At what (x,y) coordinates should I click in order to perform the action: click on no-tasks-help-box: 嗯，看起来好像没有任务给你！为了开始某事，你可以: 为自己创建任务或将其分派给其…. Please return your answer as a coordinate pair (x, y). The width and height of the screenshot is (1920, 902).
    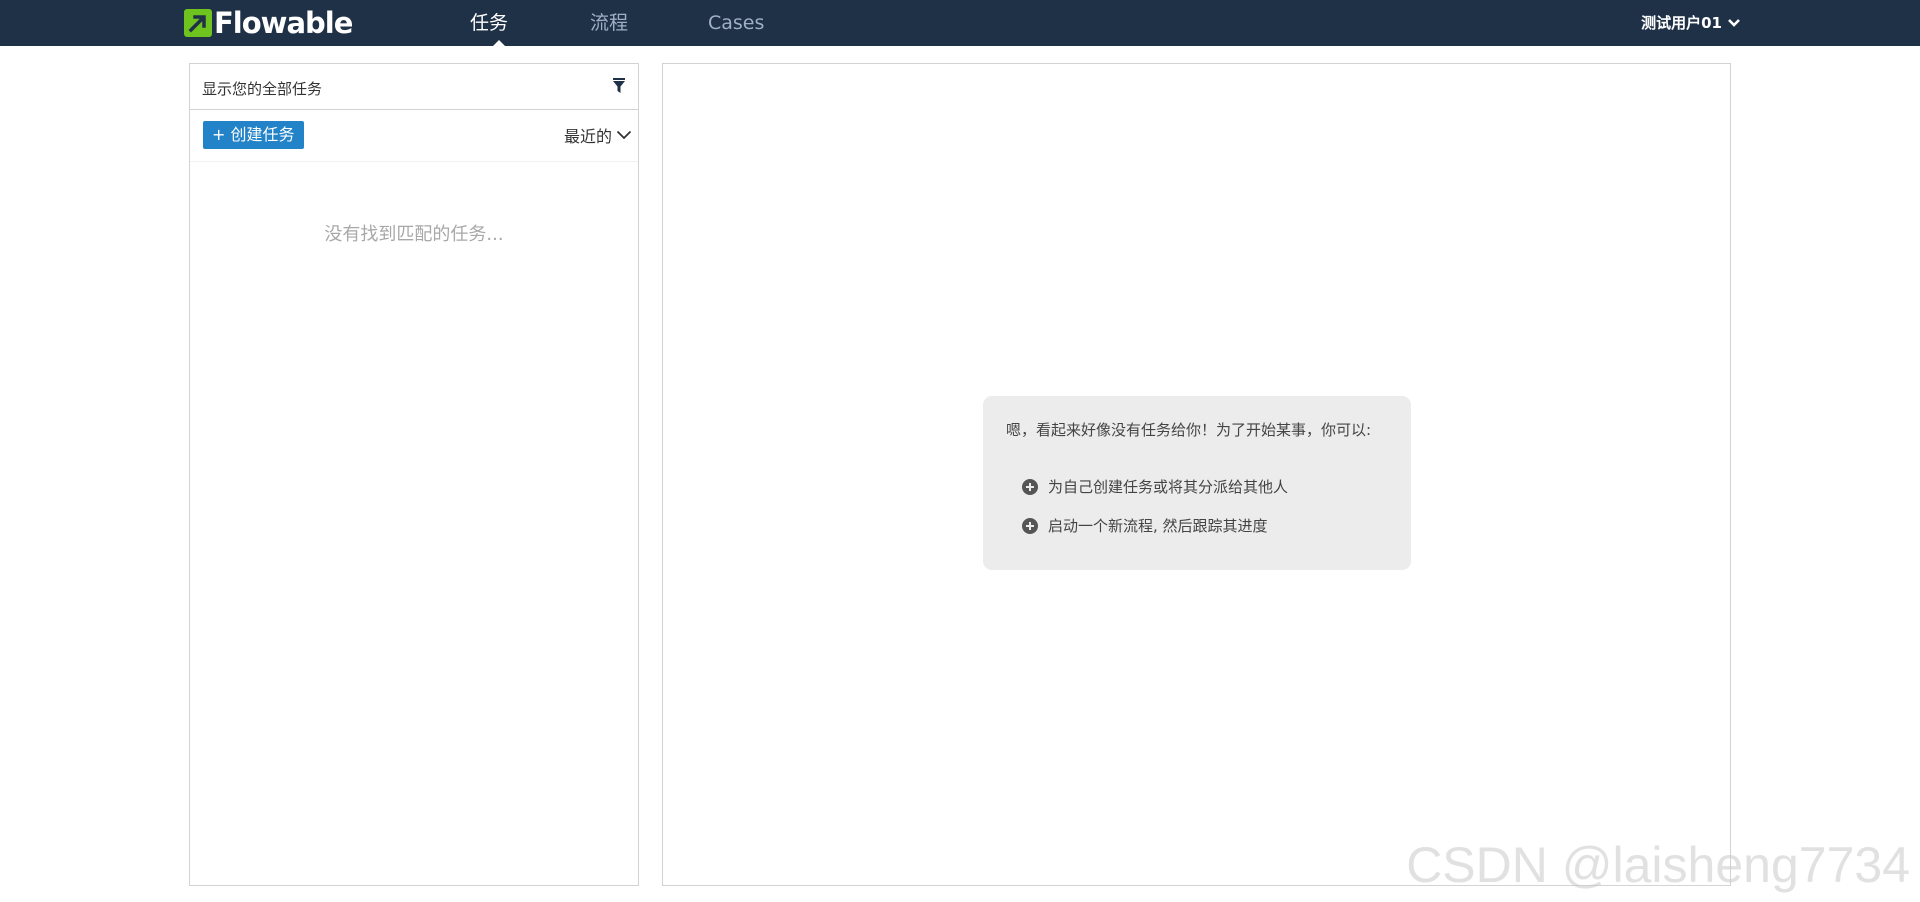
    Looking at the image, I should click on (1197, 483).